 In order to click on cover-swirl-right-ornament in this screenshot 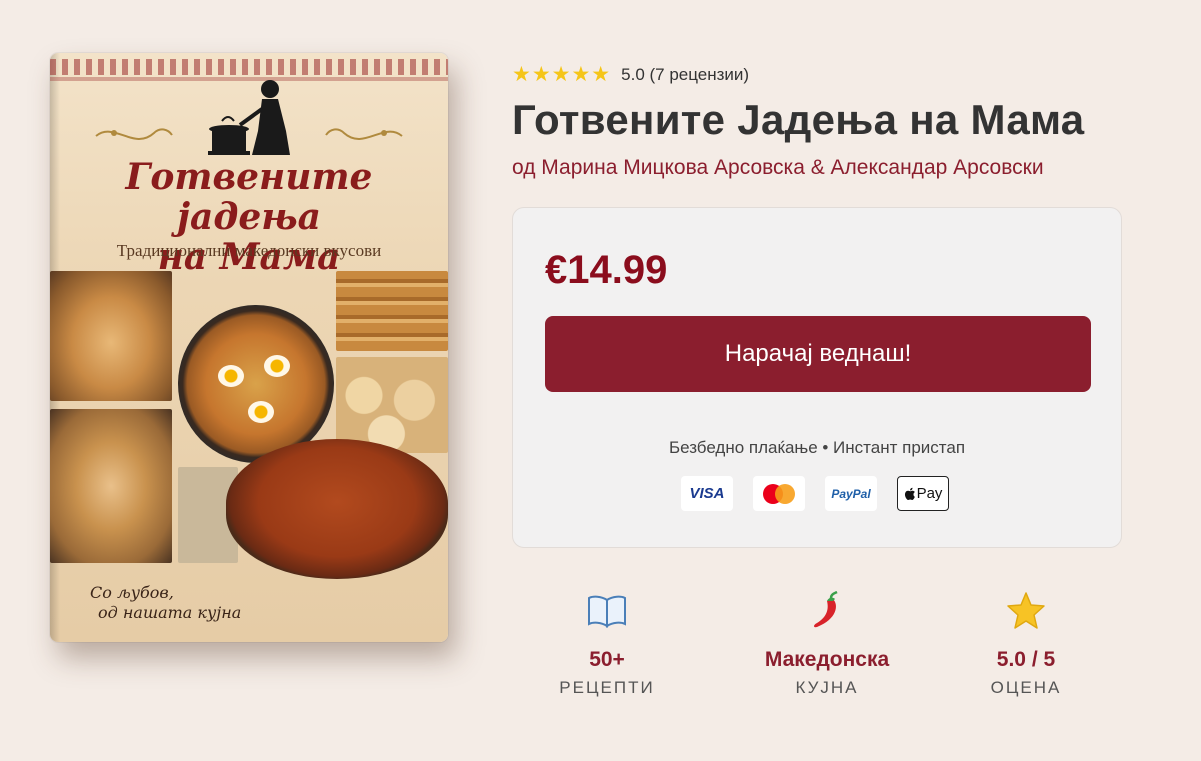, I will do `click(364, 134)`.